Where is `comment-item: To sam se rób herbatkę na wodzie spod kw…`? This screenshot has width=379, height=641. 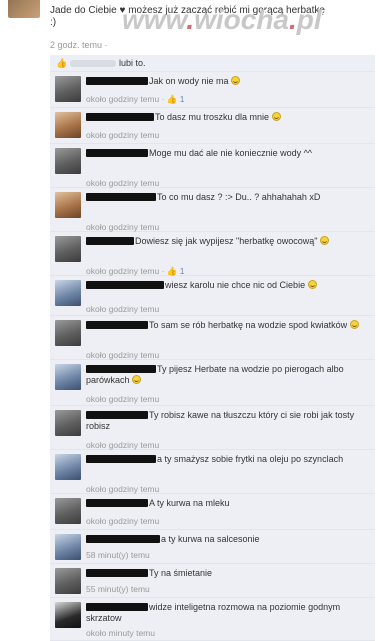 comment-item: To sam se rób herbatkę na wodzie spod kw… is located at coordinates (212, 338).